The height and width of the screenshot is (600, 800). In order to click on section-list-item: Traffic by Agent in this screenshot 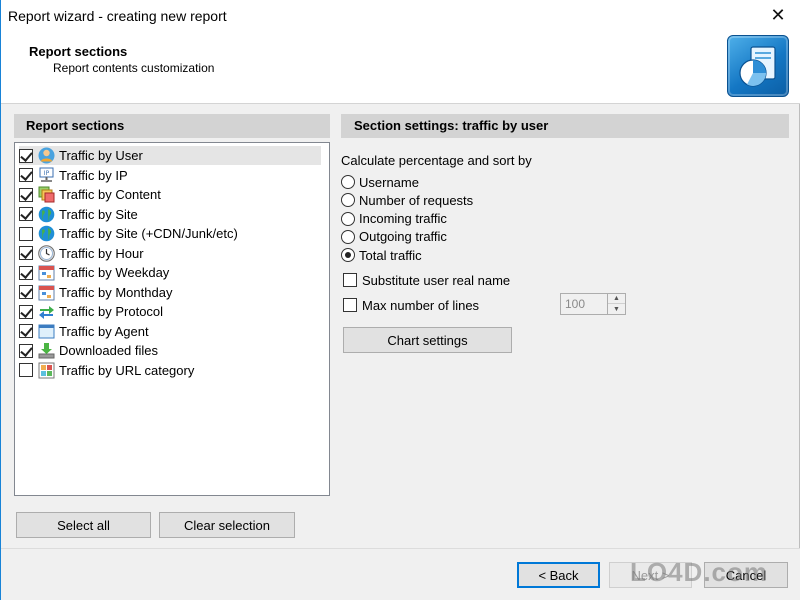, I will do `click(170, 331)`.